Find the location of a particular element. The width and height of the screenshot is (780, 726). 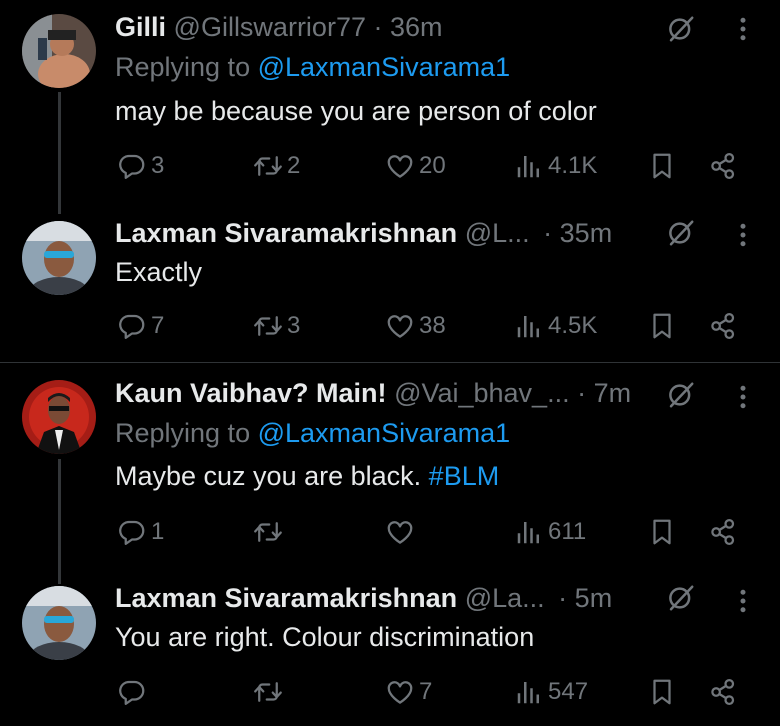

like-count: 20 is located at coordinates (432, 165).